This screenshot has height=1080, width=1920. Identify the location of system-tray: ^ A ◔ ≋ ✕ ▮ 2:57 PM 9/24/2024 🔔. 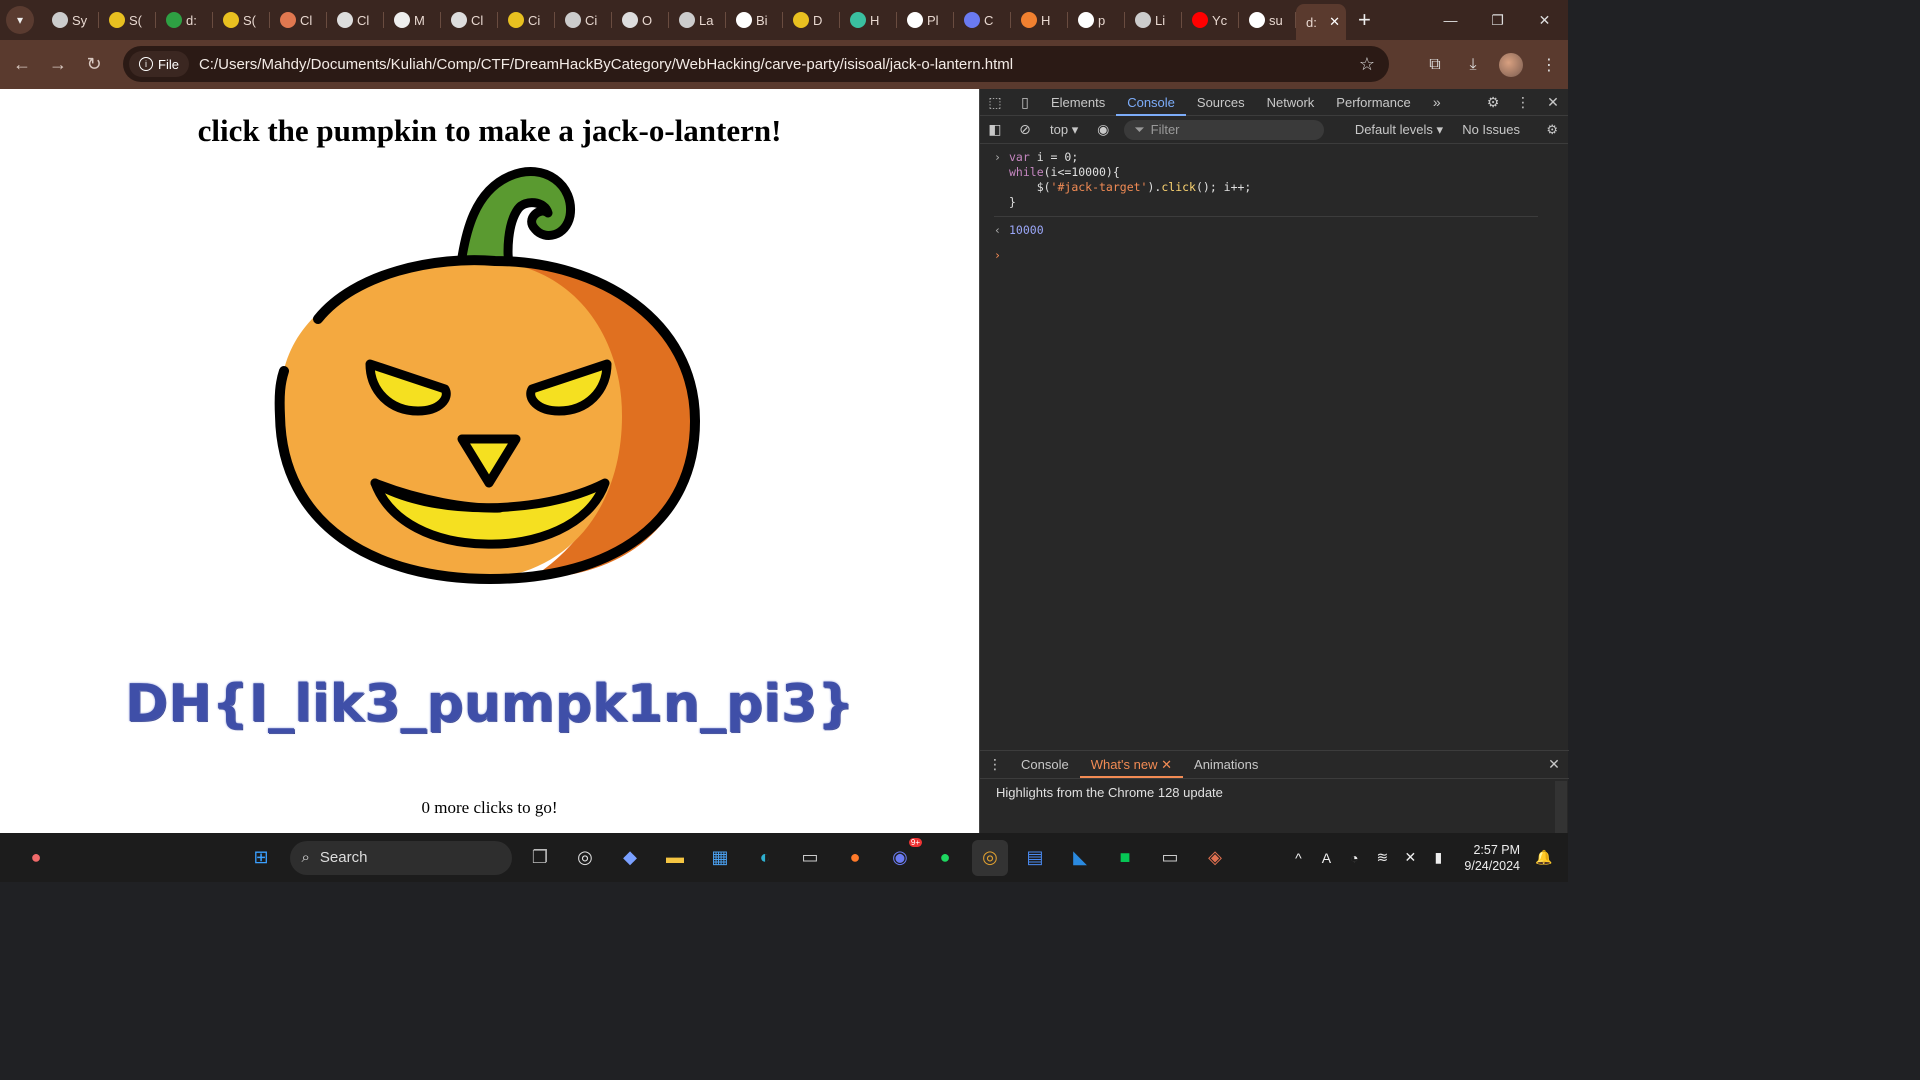
(1426, 857).